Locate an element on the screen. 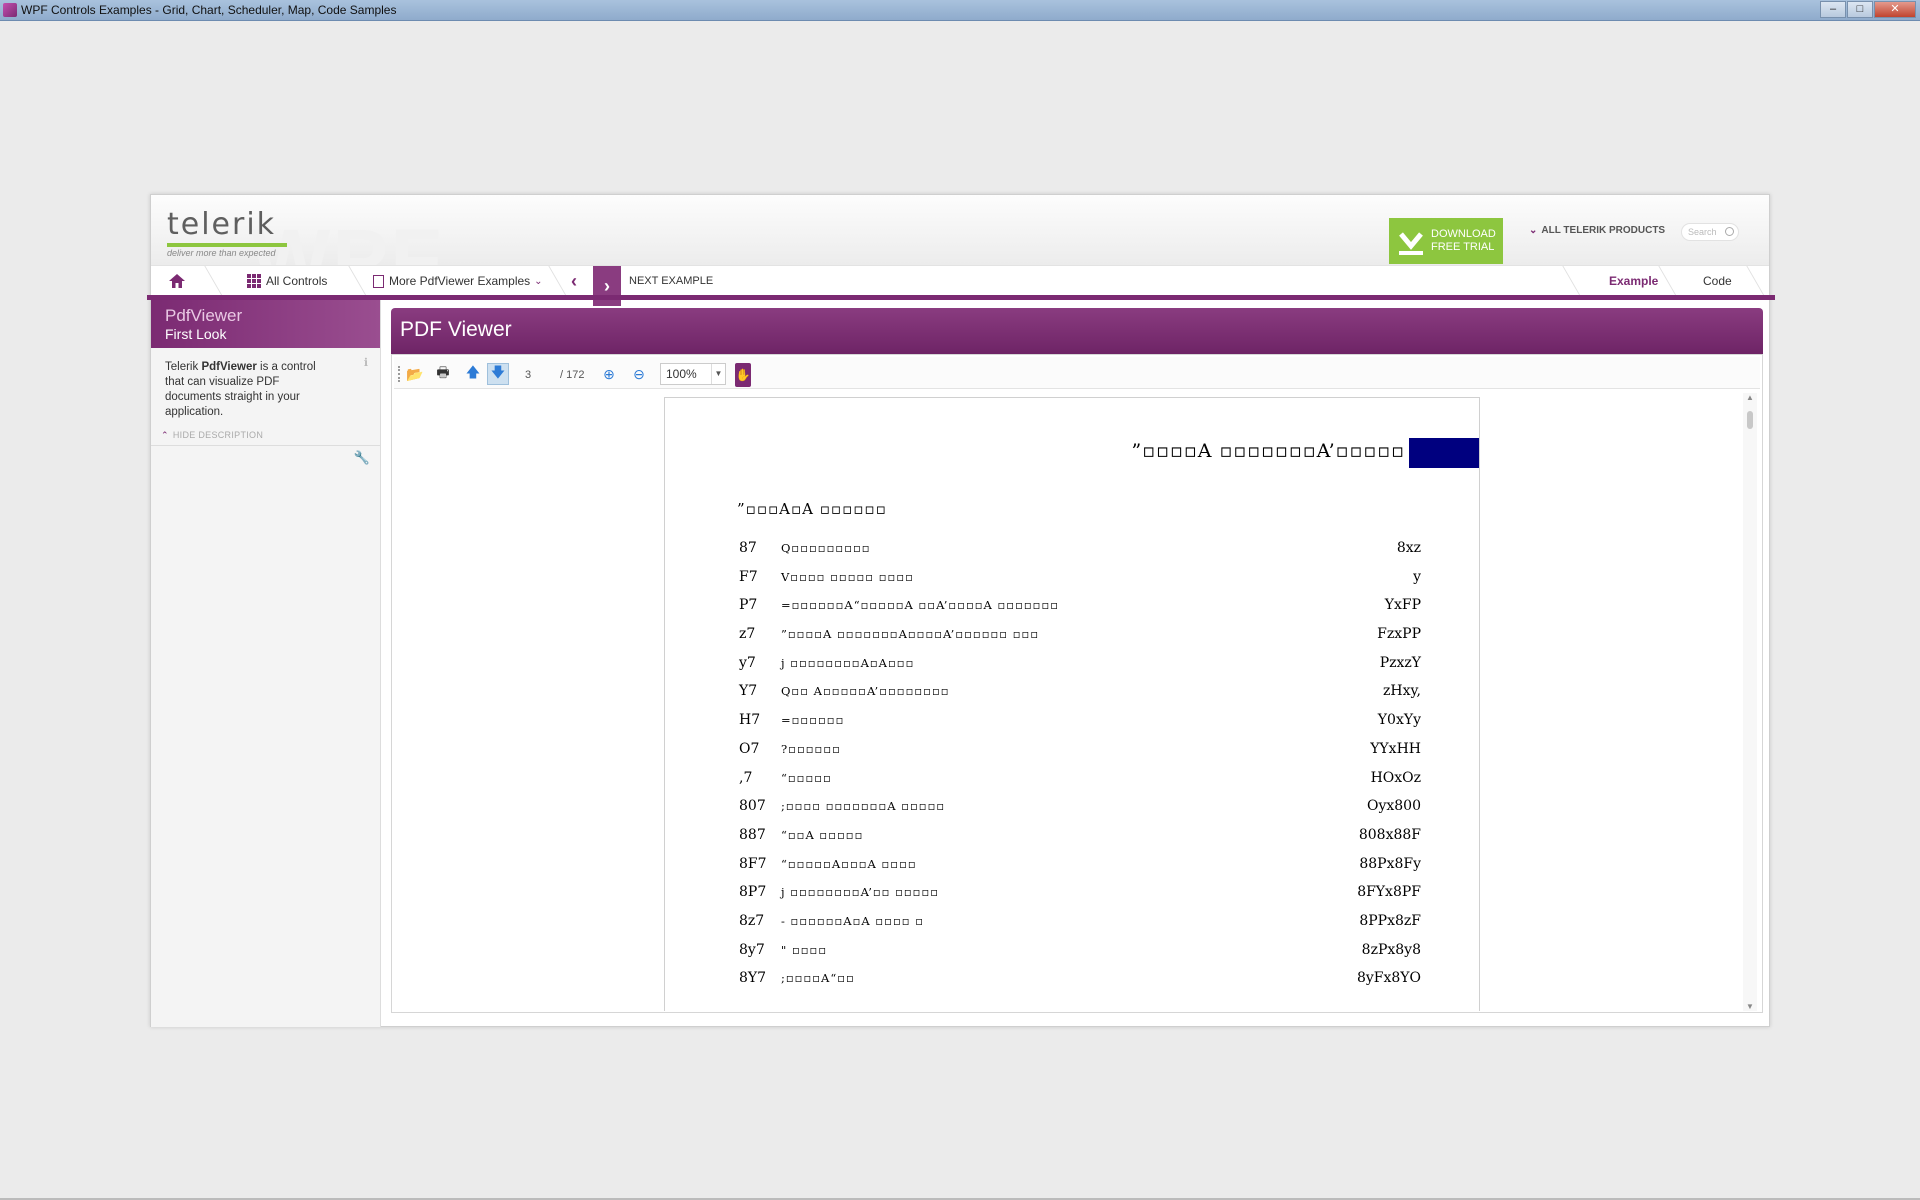 Image resolution: width=1920 pixels, height=1200 pixels. tab-code: Code is located at coordinates (1717, 281).